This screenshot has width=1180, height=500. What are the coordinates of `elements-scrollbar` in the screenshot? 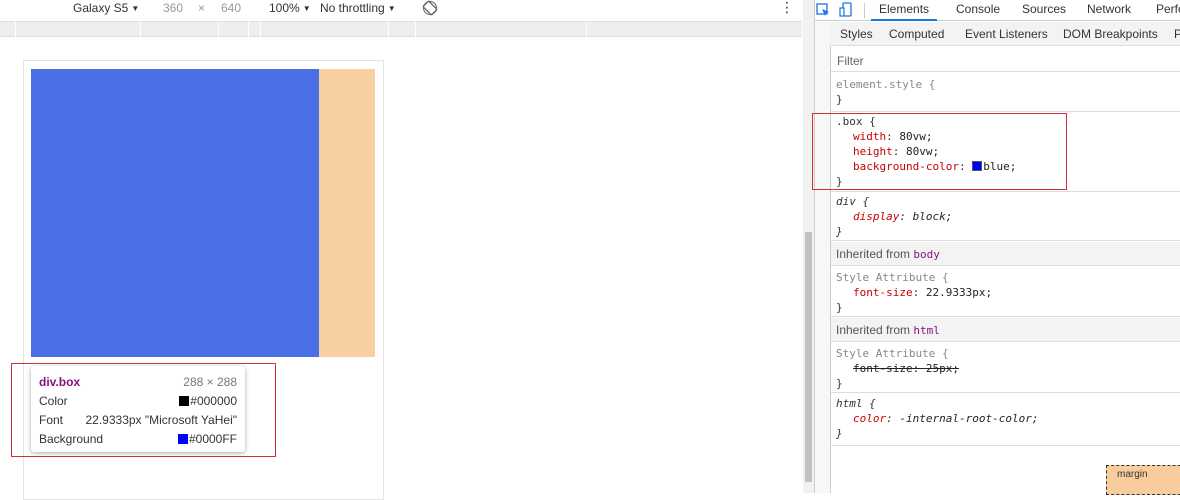 It's located at (822, 257).